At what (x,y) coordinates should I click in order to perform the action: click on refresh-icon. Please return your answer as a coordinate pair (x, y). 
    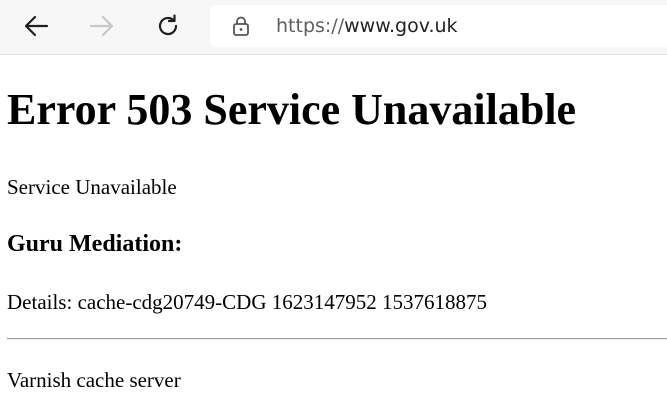
    Looking at the image, I should click on (168, 25).